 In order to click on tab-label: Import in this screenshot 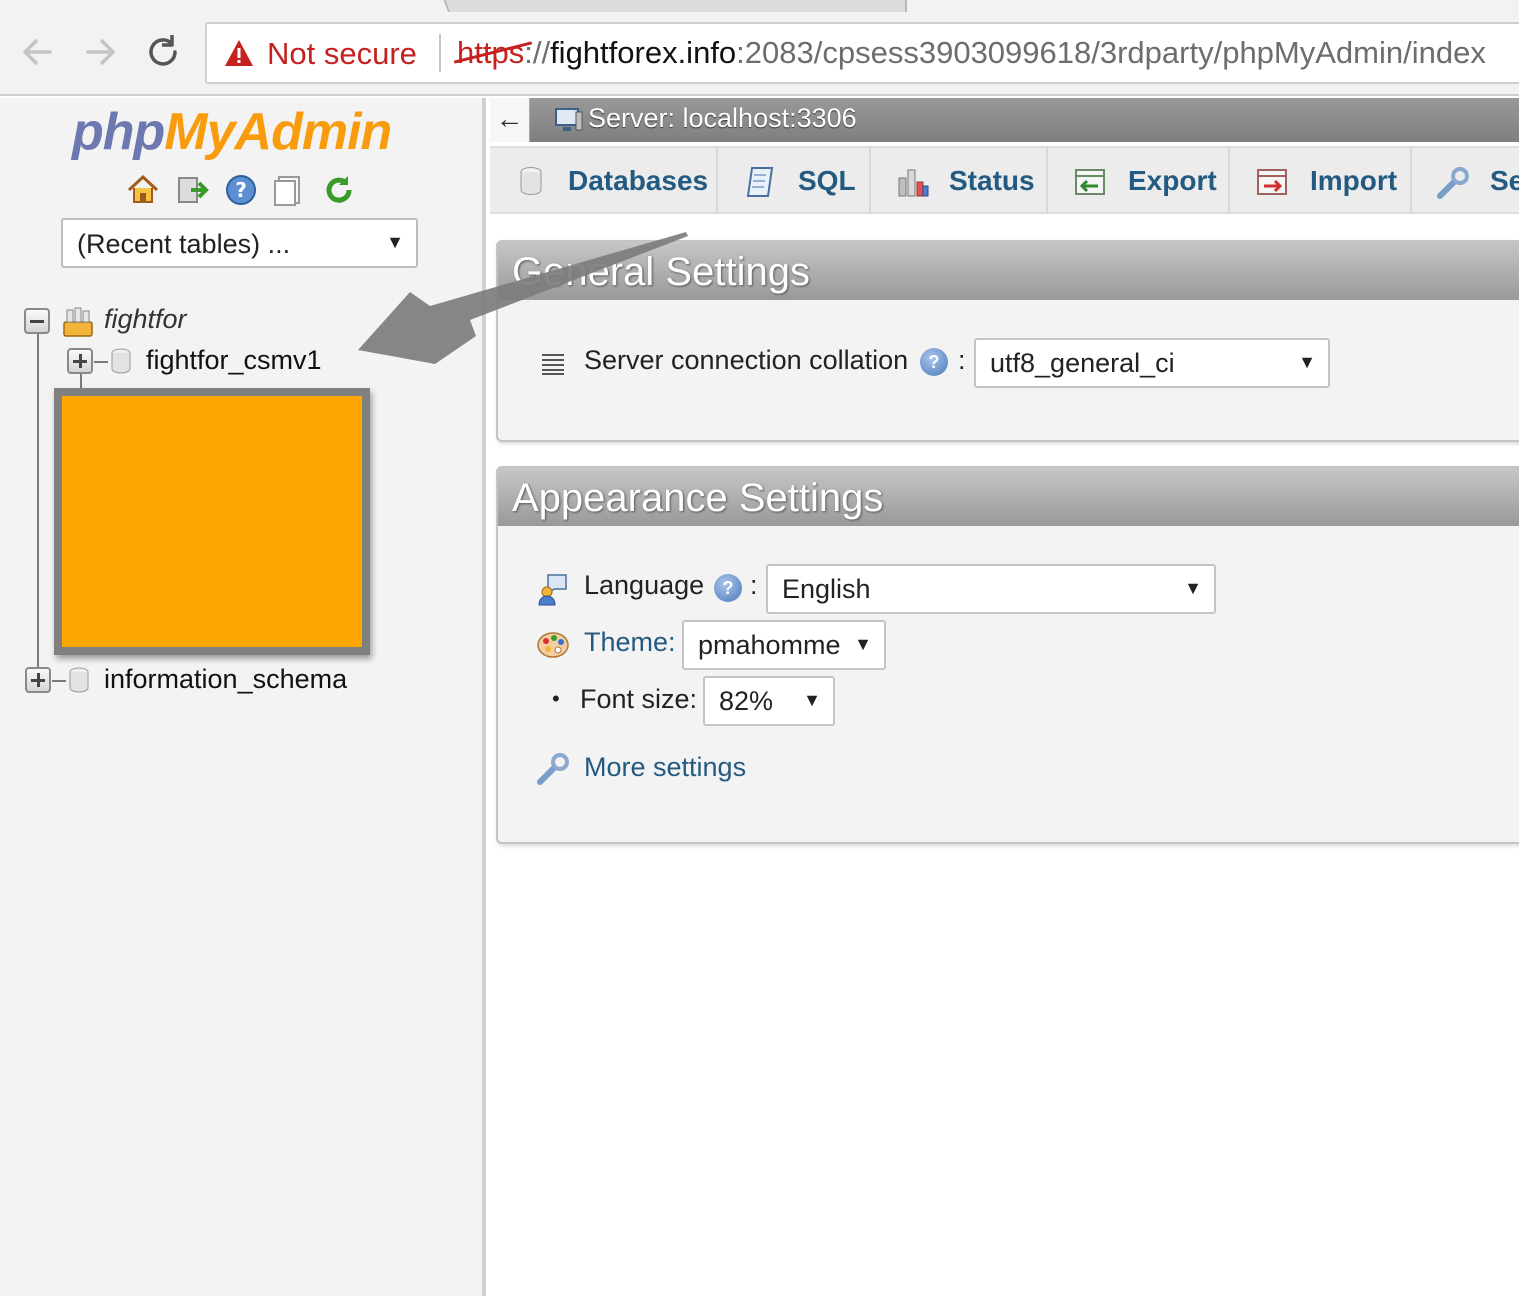, I will do `click(1354, 180)`.